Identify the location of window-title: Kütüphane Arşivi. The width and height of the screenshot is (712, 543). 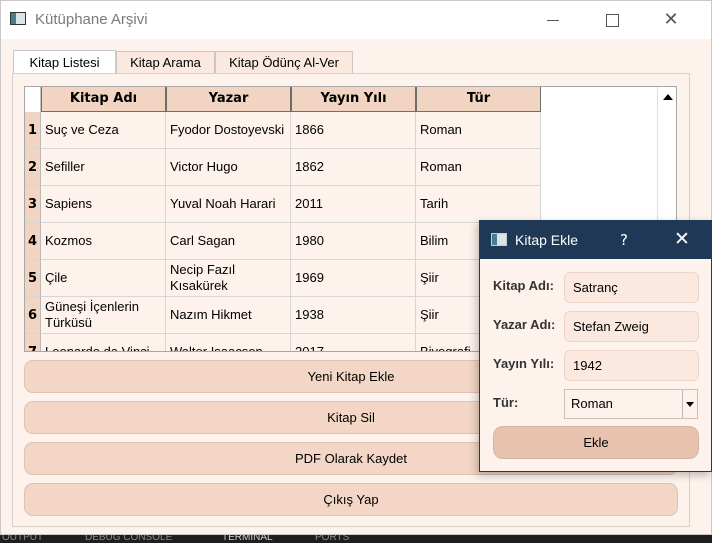
(91, 19).